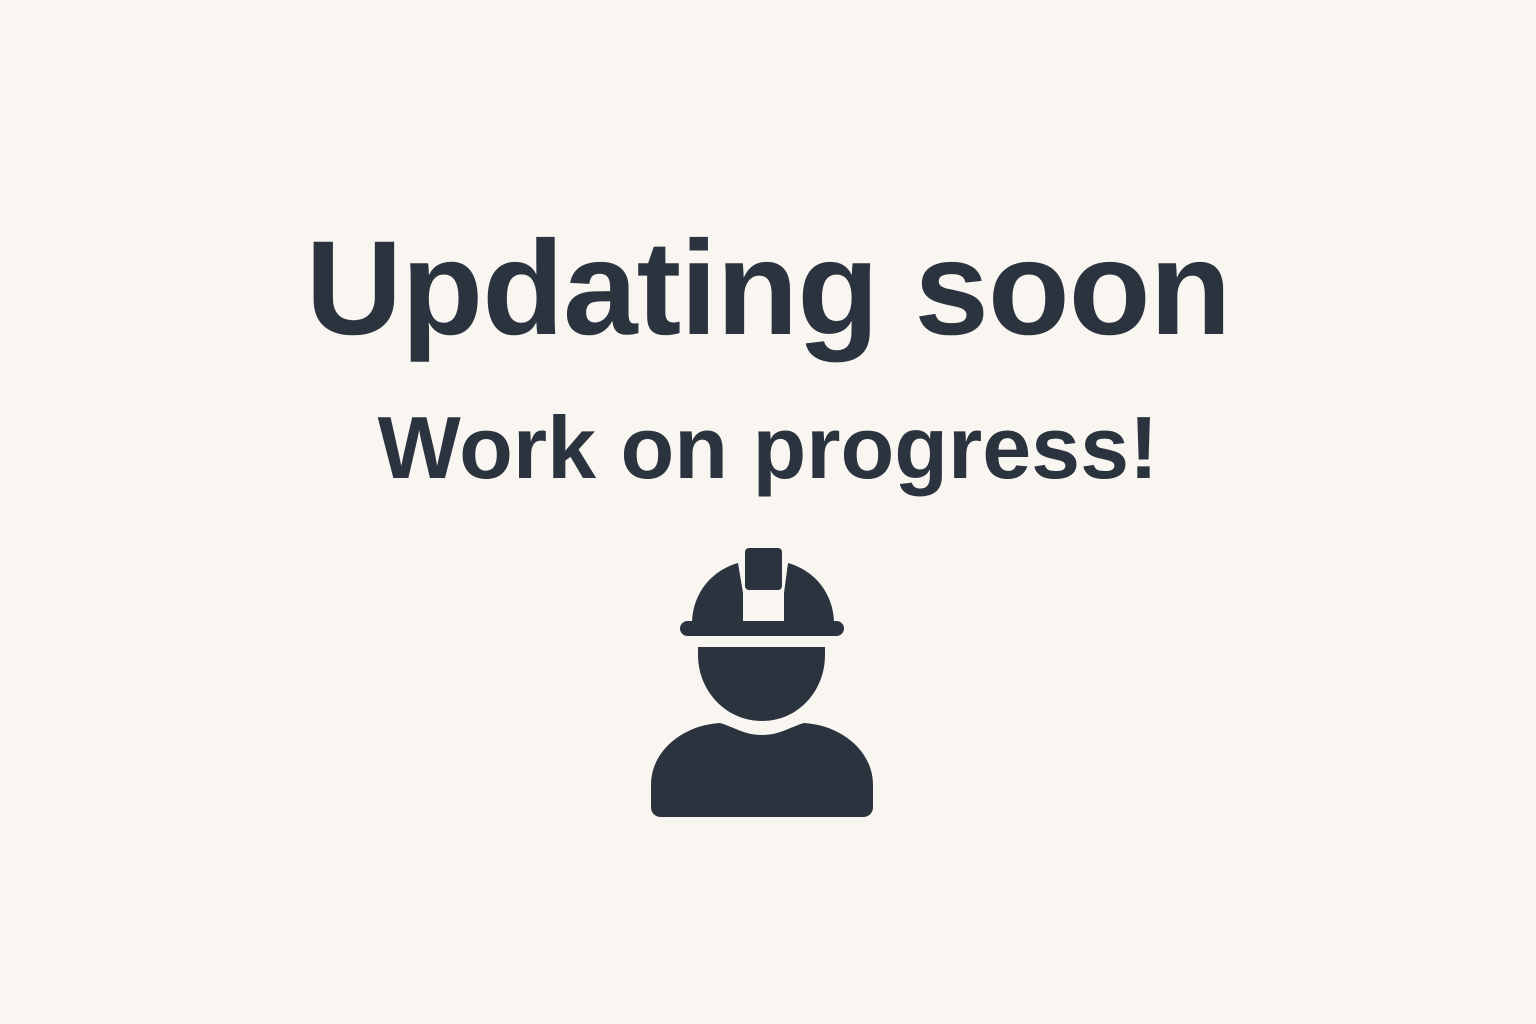  I want to click on construction-worker-icon, so click(762, 682).